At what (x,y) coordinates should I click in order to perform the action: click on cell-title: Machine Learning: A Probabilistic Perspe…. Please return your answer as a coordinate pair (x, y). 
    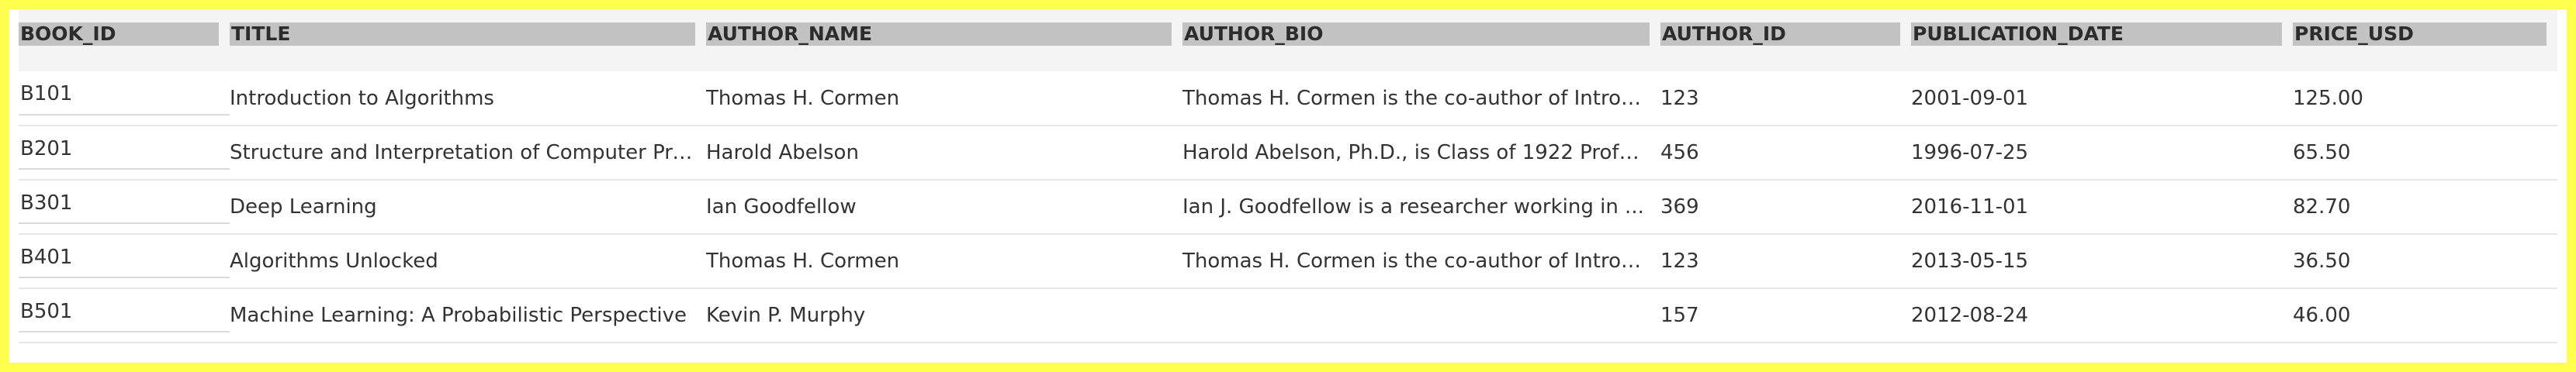
    Looking at the image, I should click on (468, 315).